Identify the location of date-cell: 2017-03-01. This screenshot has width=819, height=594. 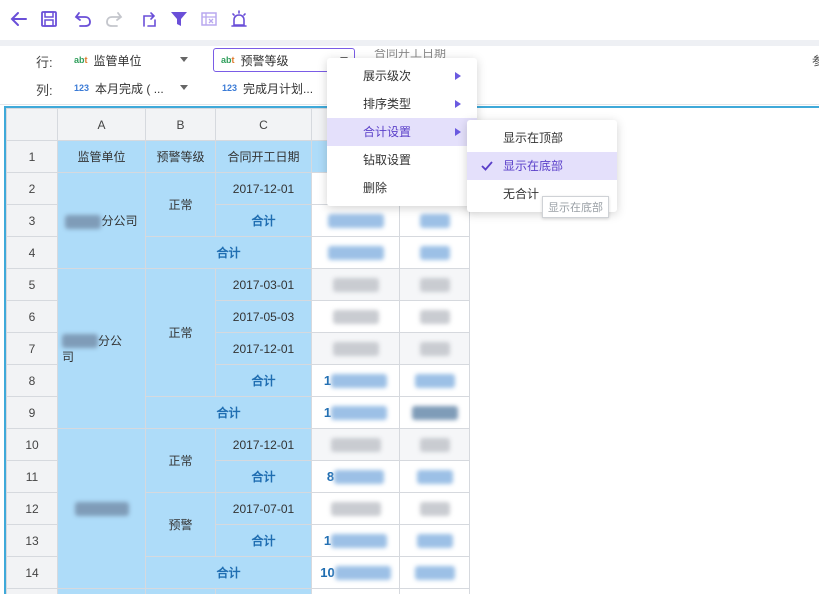
(264, 285).